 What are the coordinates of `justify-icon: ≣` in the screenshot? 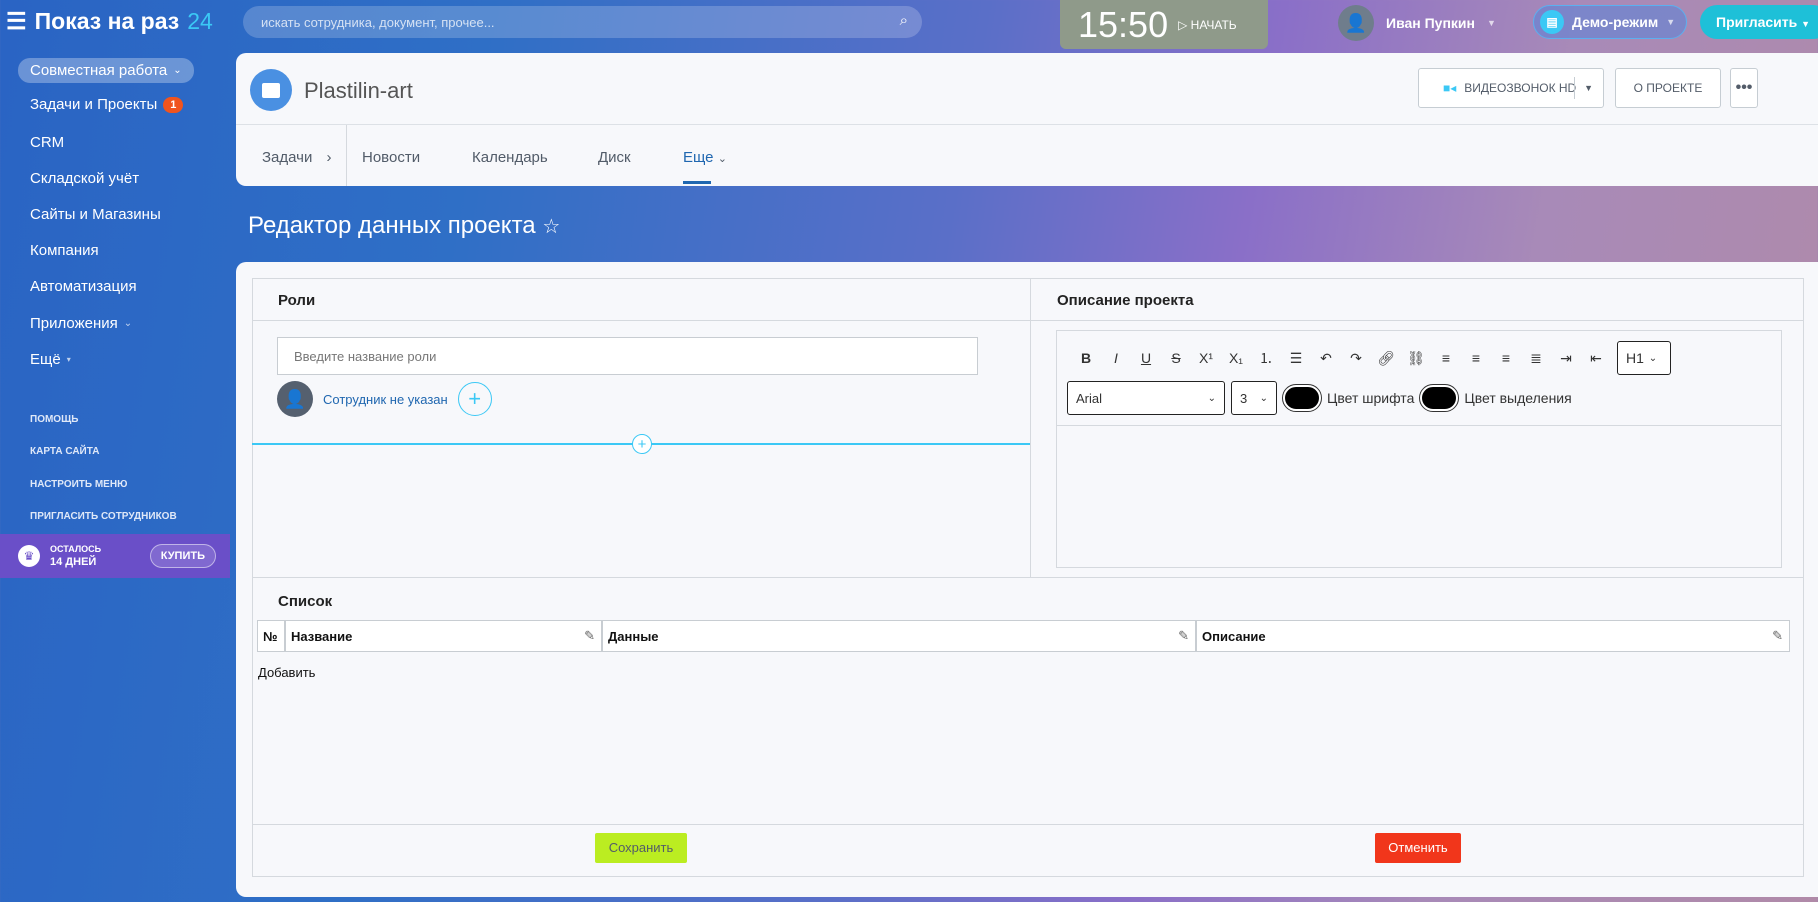 It's located at (1536, 358).